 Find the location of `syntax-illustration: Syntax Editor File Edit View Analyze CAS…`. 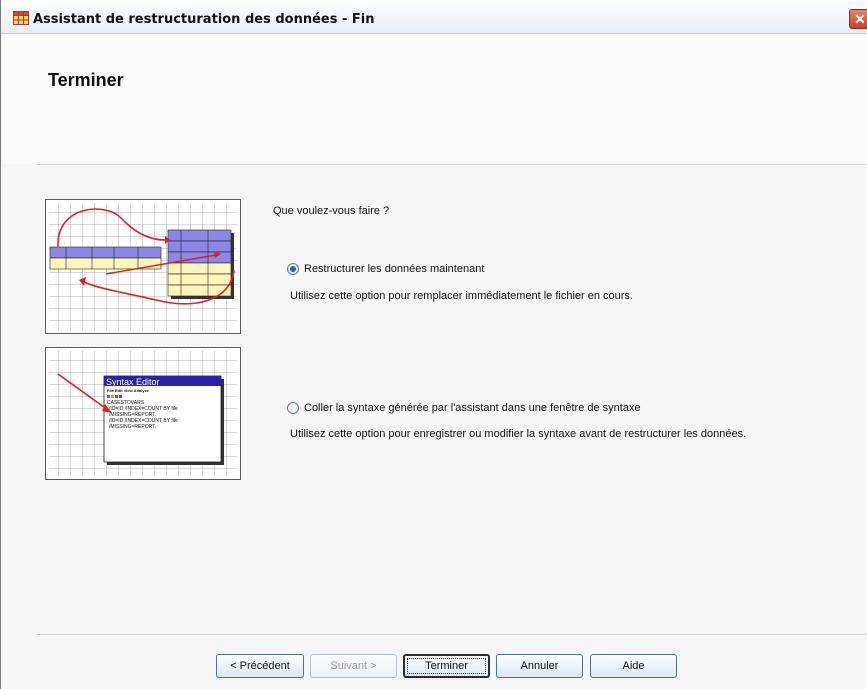

syntax-illustration: Syntax Editor File Edit View Analyze CAS… is located at coordinates (143, 413).